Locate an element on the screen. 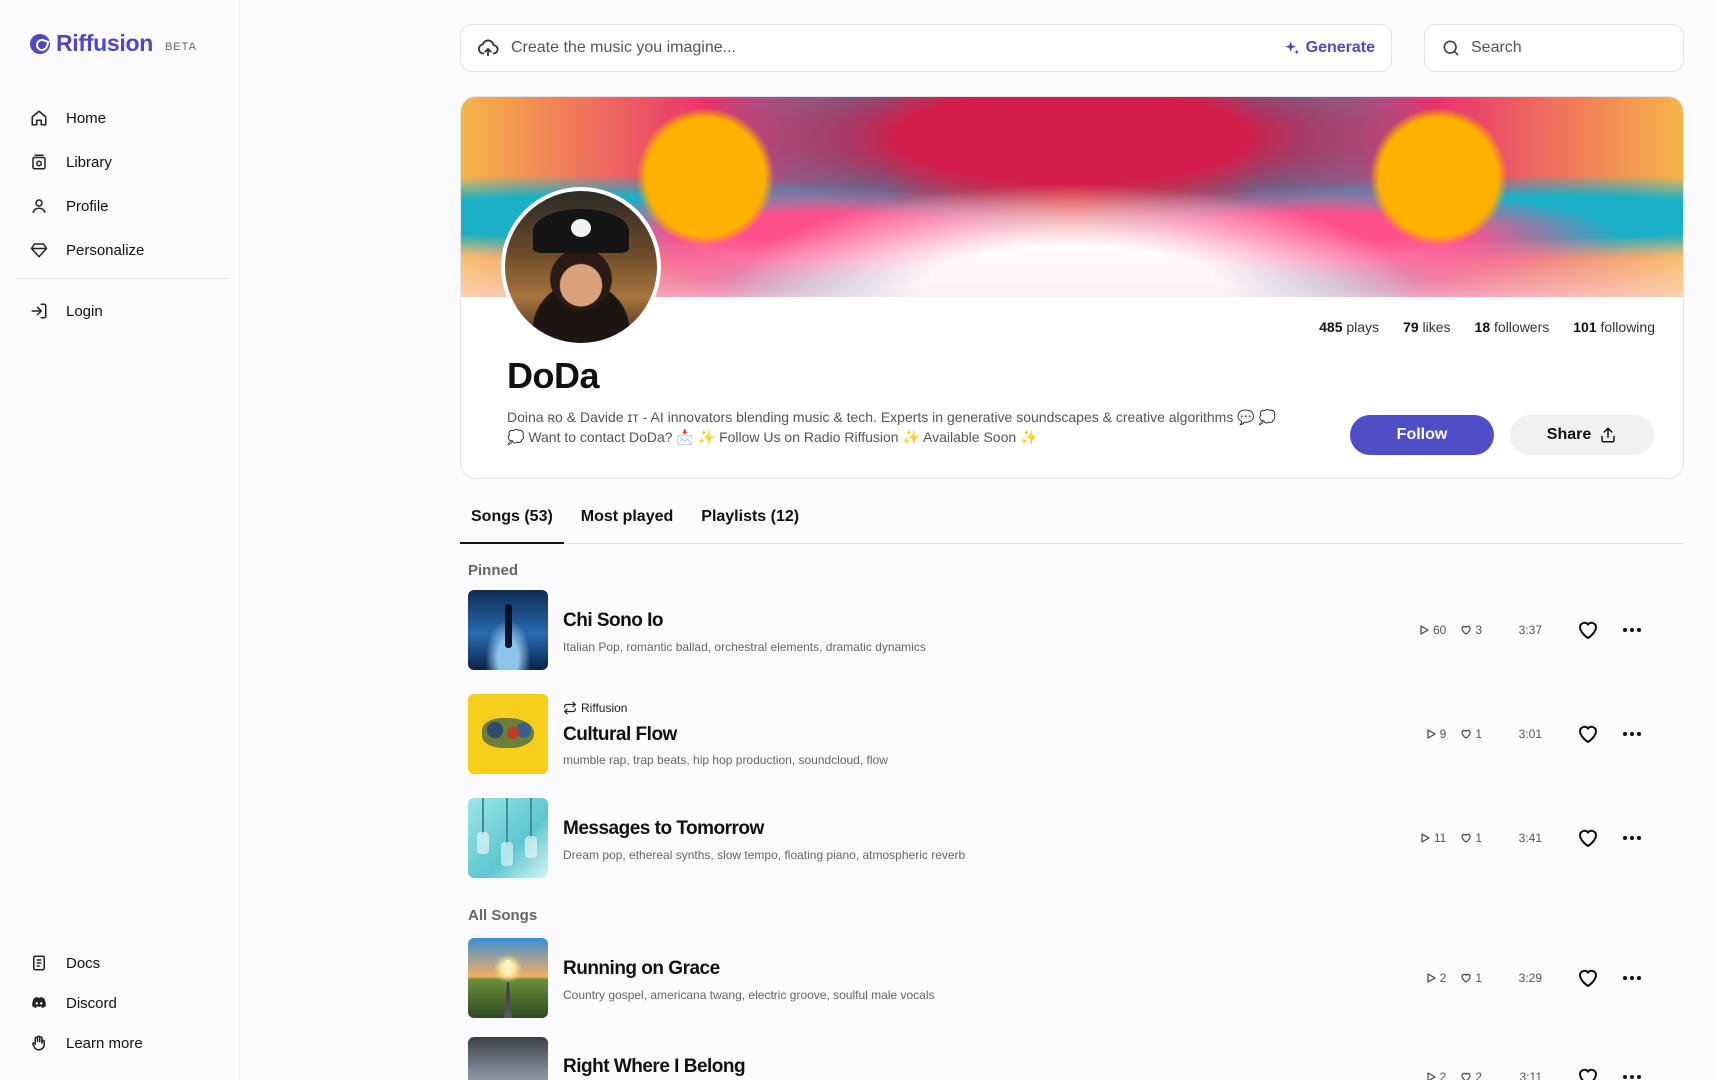 The width and height of the screenshot is (1716, 1080). tab-playlists: Playlists (12) is located at coordinates (750, 526).